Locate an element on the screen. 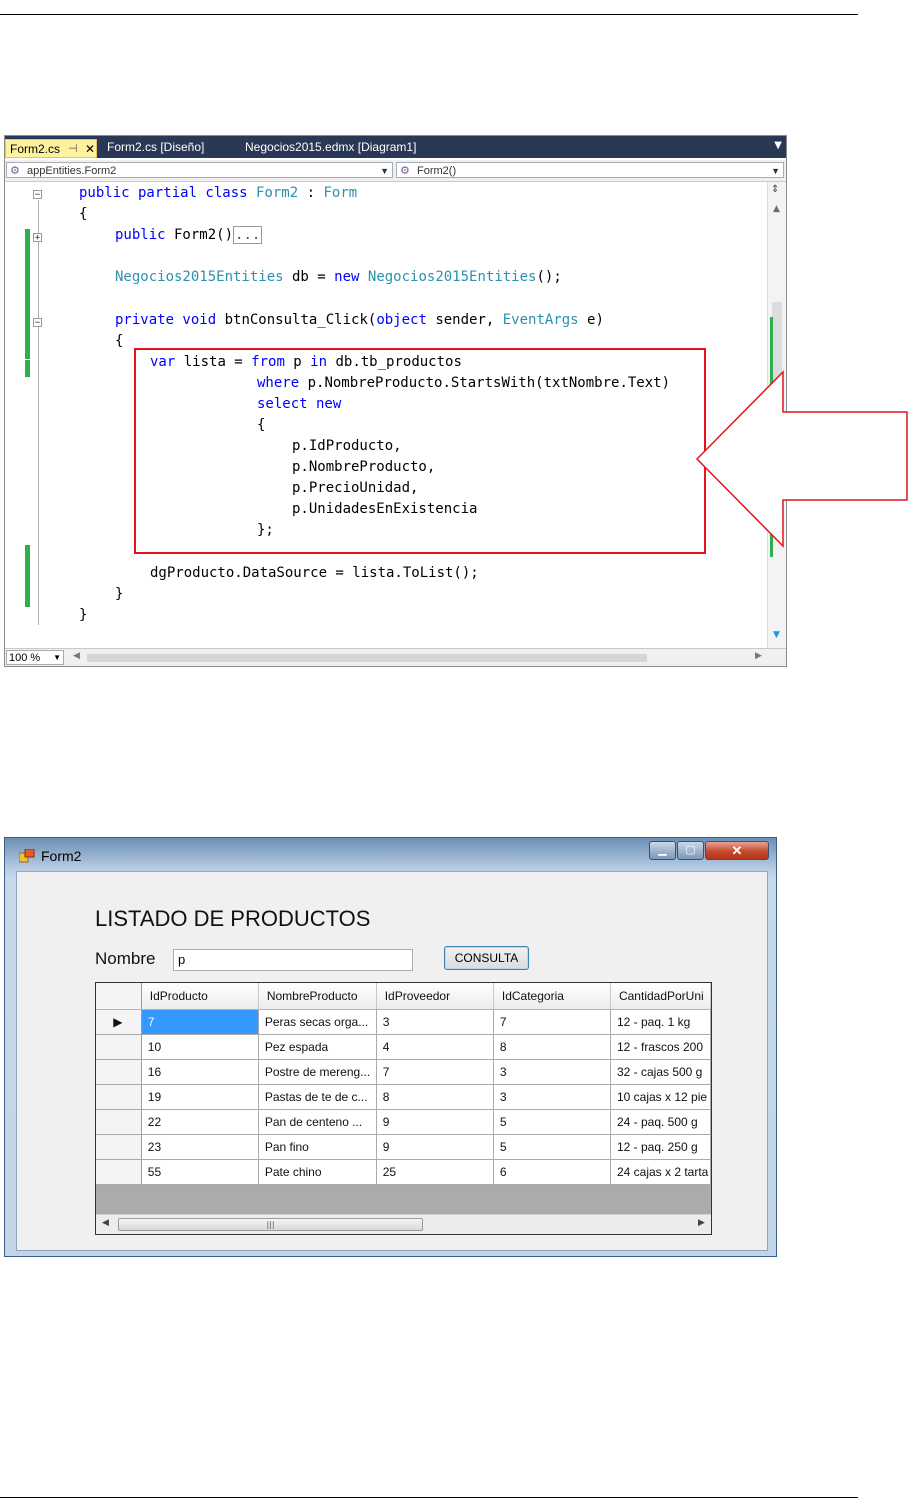 The height and width of the screenshot is (1512, 911). zoom-value: 100 % is located at coordinates (25, 658).